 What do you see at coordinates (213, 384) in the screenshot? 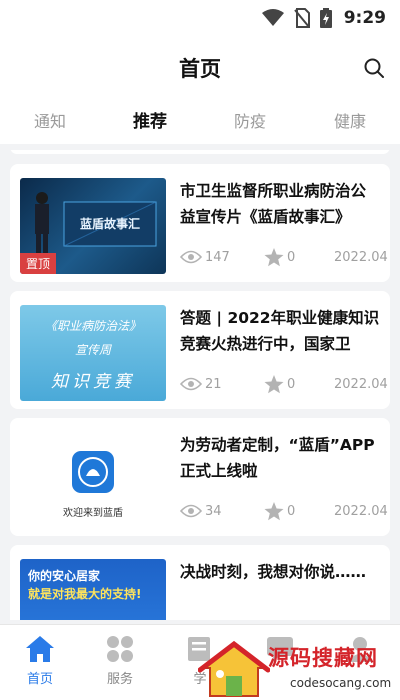
I see `view-count: 21` at bounding box center [213, 384].